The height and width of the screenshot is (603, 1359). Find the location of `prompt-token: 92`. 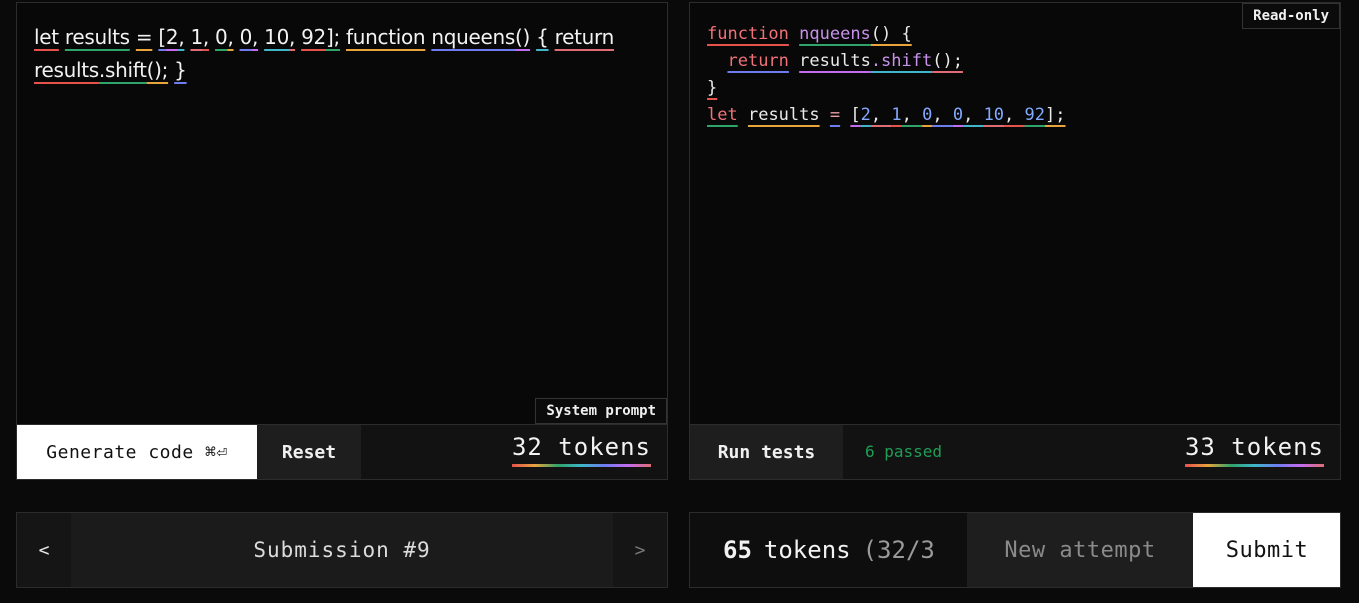

prompt-token: 92 is located at coordinates (313, 37).